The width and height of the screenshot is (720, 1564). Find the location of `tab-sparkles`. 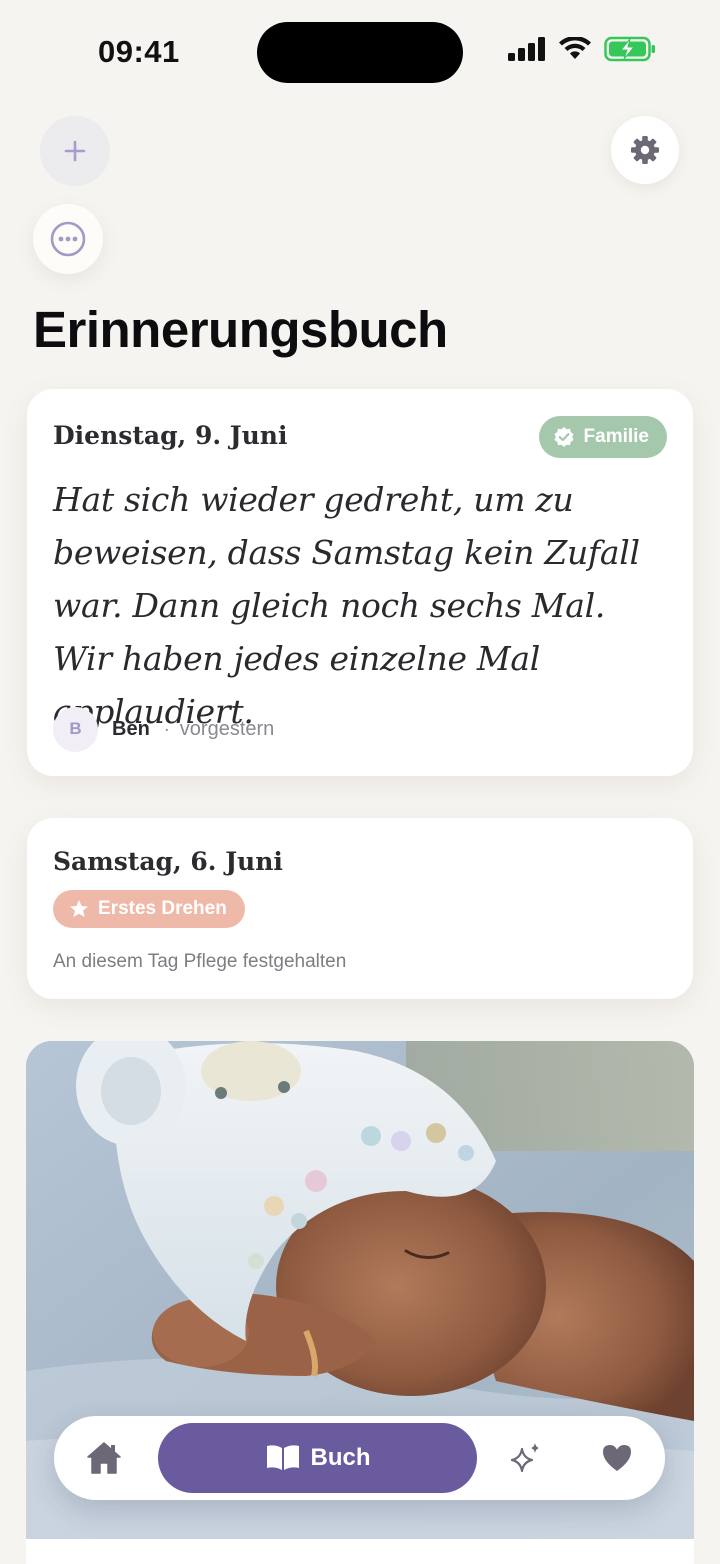

tab-sparkles is located at coordinates (526, 1458).